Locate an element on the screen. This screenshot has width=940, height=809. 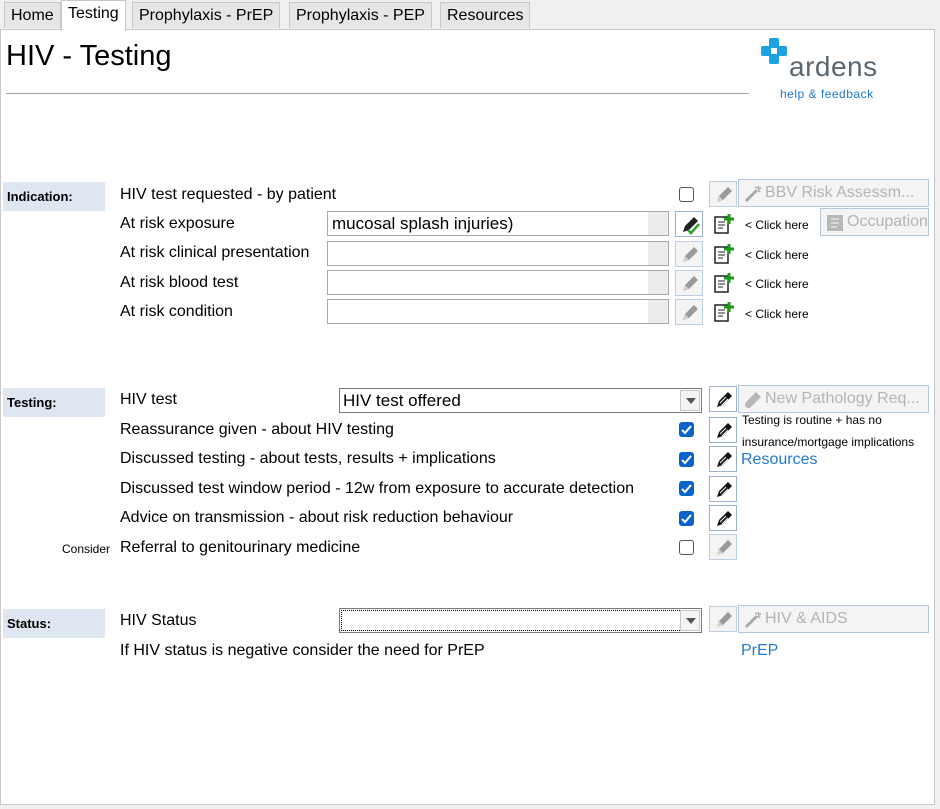
at-risk-blood-test-edit-button is located at coordinates (689, 283).